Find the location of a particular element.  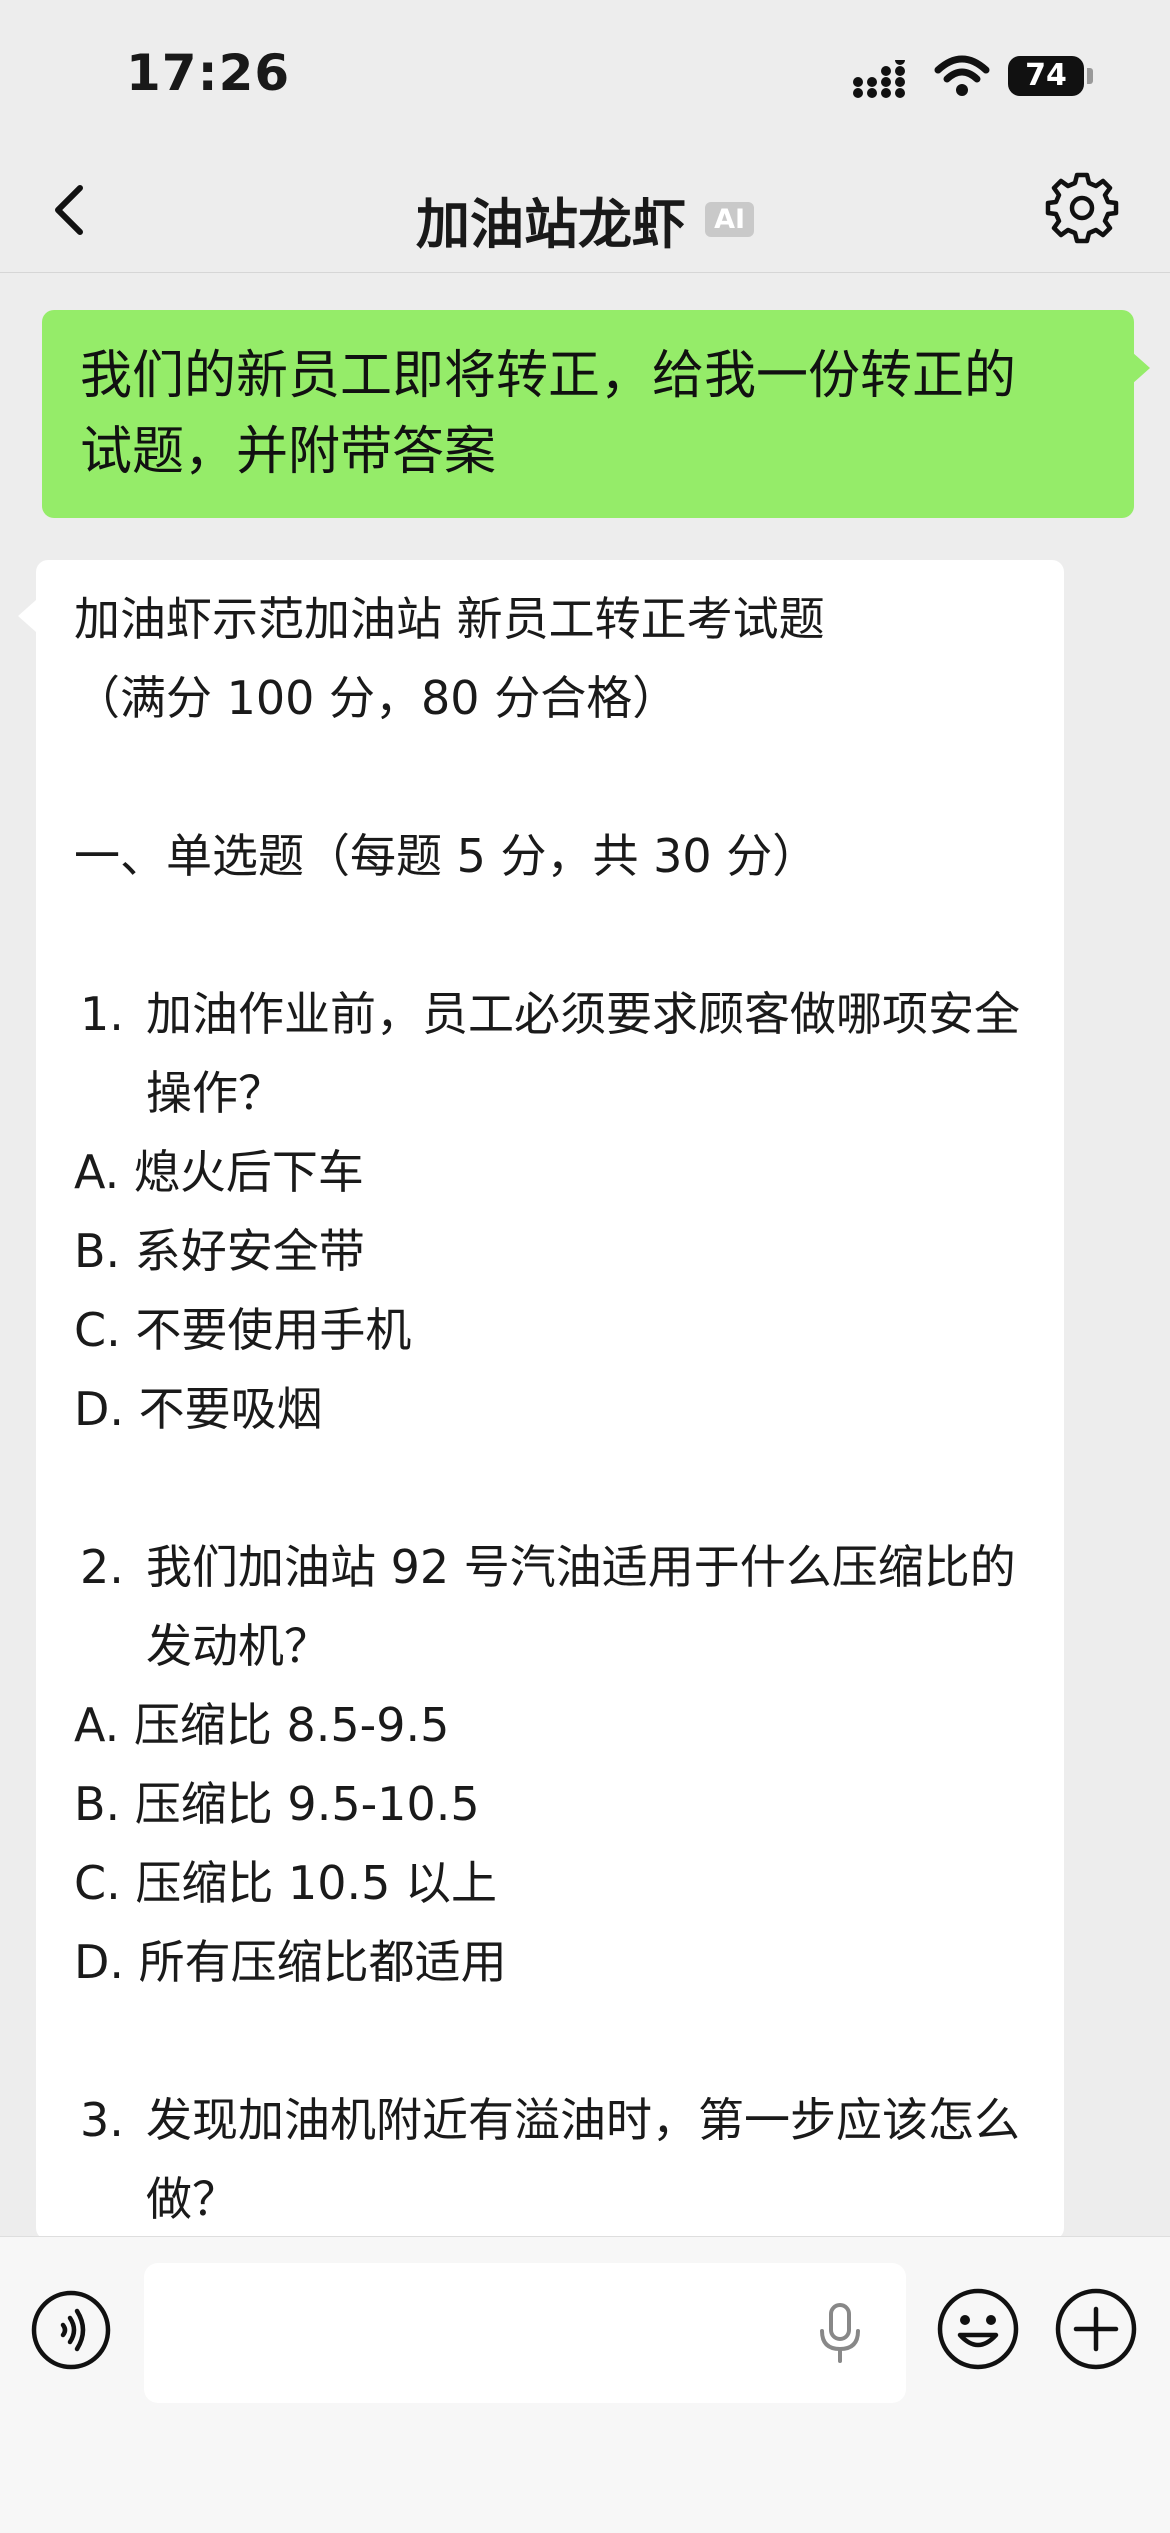

battery-indicator: 74 is located at coordinates (1046, 76).